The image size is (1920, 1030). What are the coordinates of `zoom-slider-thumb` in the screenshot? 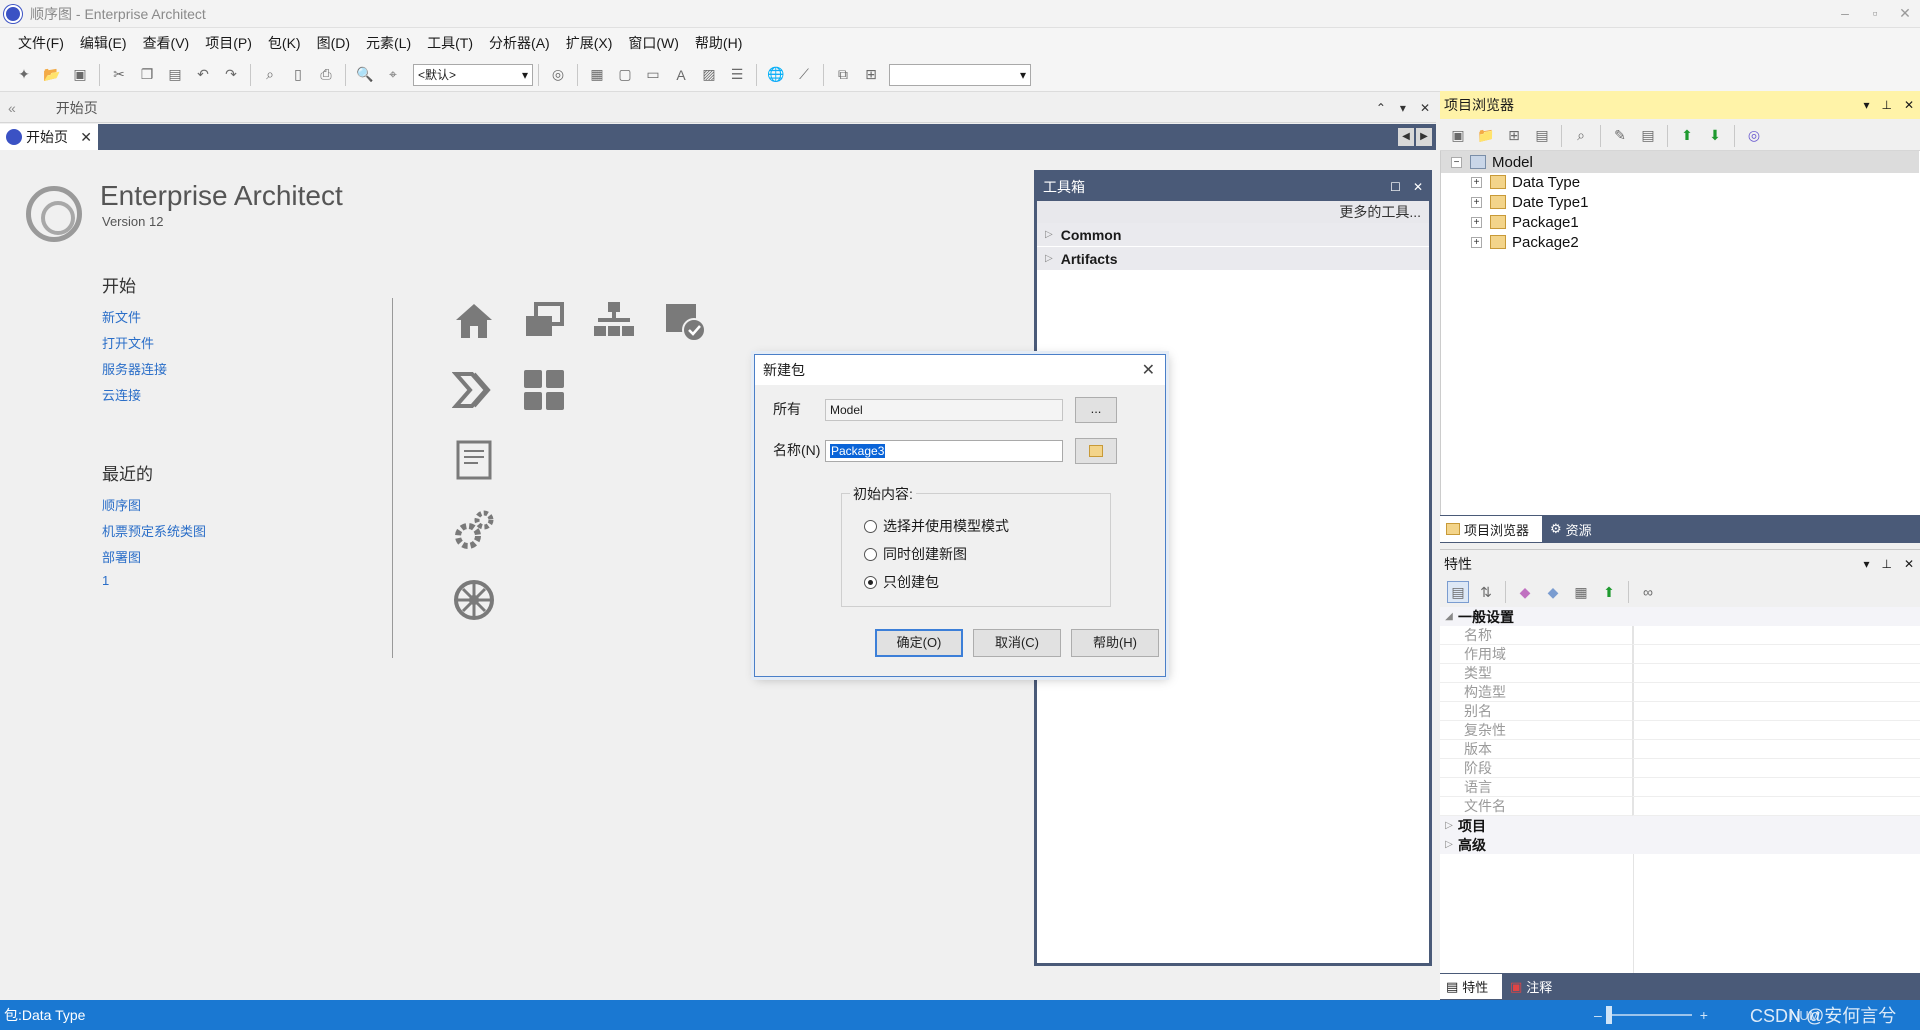 It's located at (1608, 1015).